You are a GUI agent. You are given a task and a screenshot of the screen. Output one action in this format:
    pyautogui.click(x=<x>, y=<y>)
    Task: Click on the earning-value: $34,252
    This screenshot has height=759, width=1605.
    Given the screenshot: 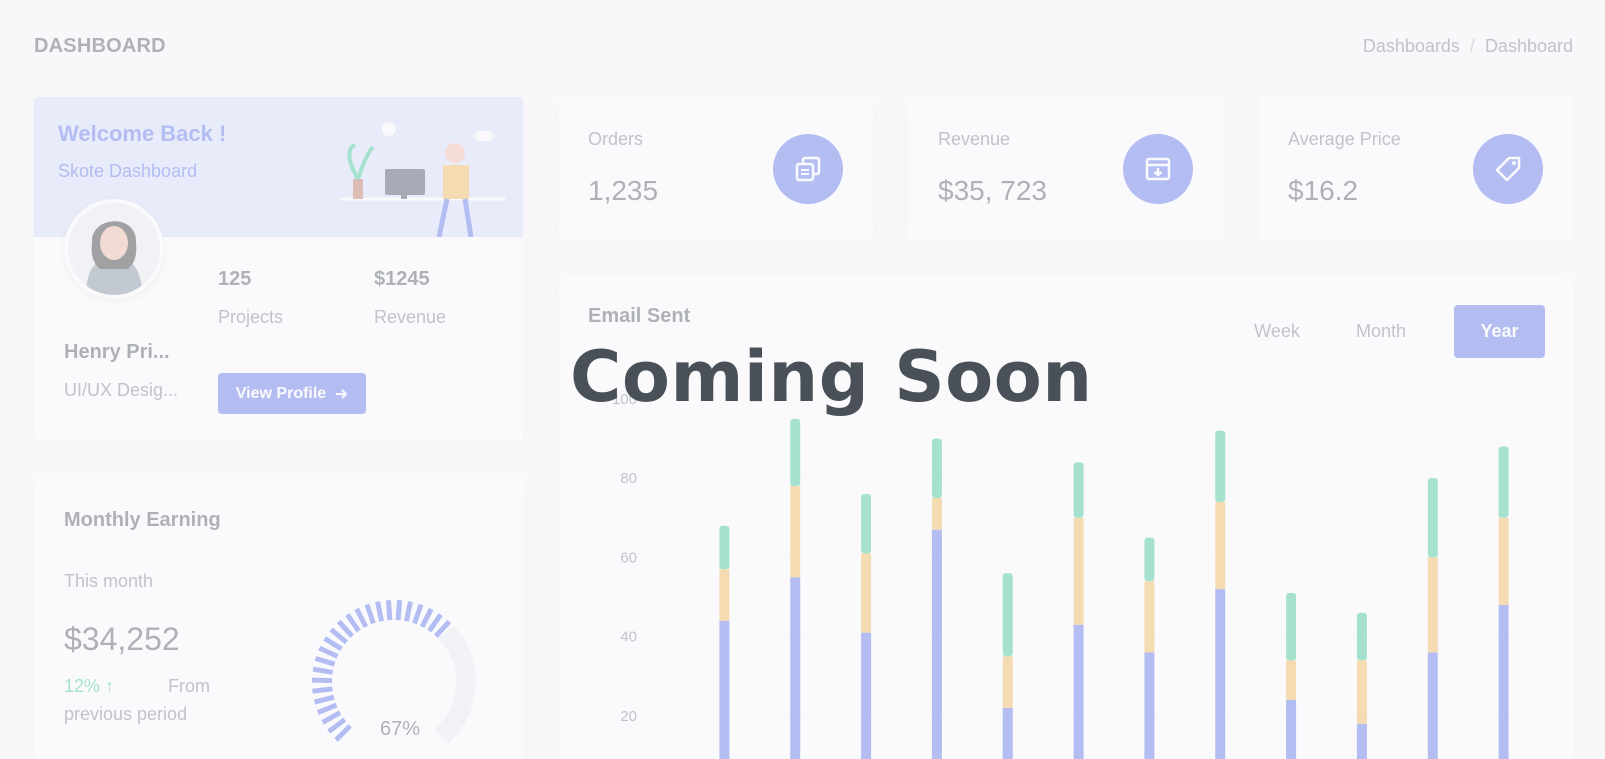 What is the action you would take?
    pyautogui.click(x=122, y=639)
    